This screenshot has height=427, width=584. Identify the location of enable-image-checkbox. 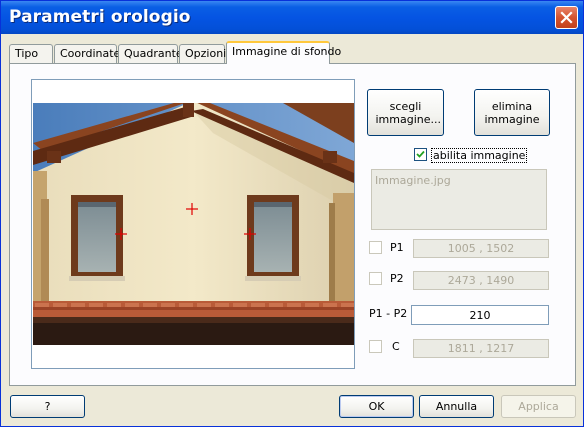
(420, 154).